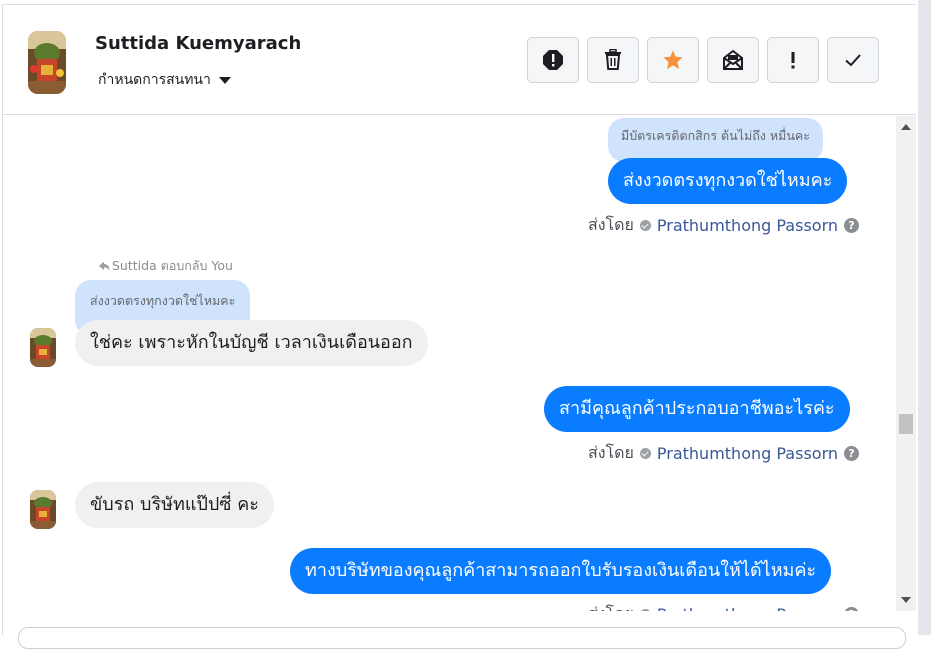  What do you see at coordinates (154, 80) in the screenshot?
I see `assign-label: กำหนดการสนทนา` at bounding box center [154, 80].